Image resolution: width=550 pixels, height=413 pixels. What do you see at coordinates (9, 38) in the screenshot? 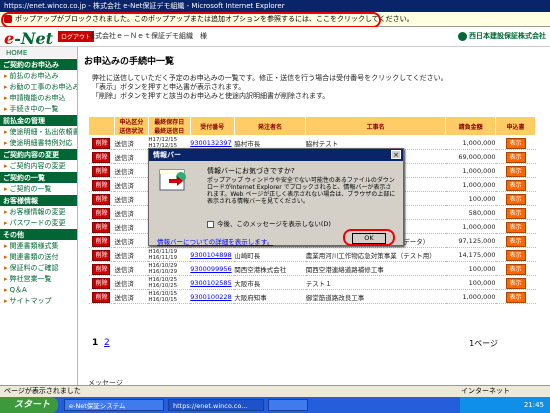
I see `logo-prefix: e` at bounding box center [9, 38].